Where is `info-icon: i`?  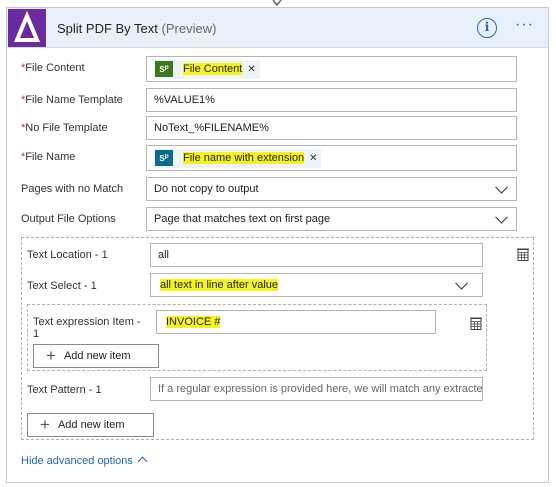
info-icon: i is located at coordinates (487, 28).